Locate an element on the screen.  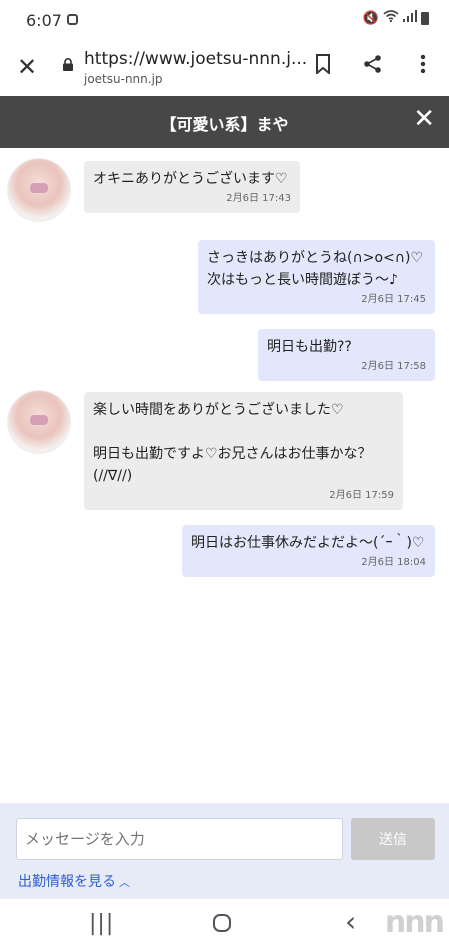
message-bubble-outgoing: 明日も出勤?? 2月6日 17:58 is located at coordinates (346, 355).